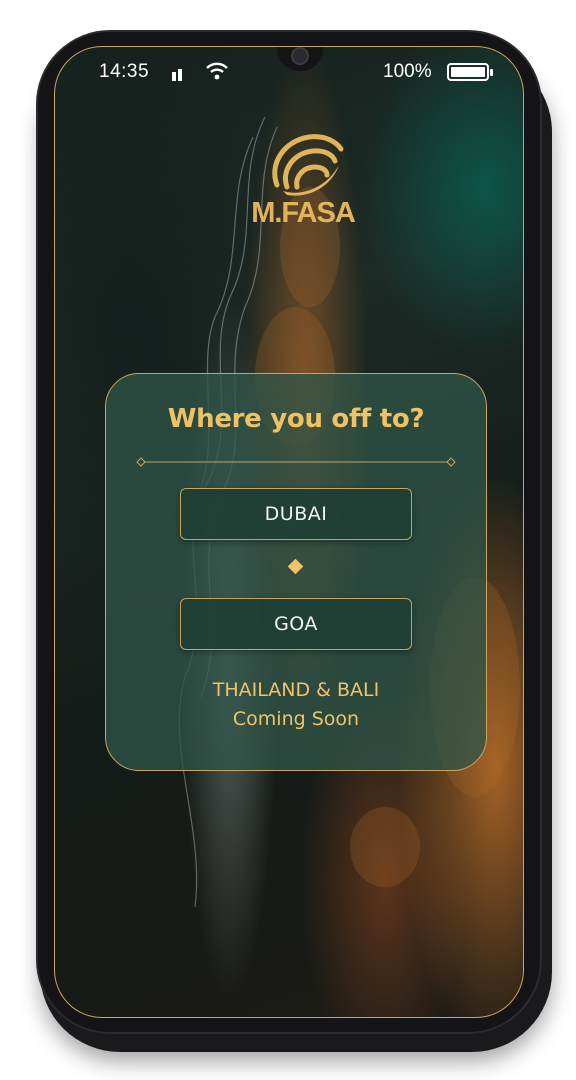 This screenshot has height=1080, width=576. I want to click on card-title: Where you off to?, so click(296, 419).